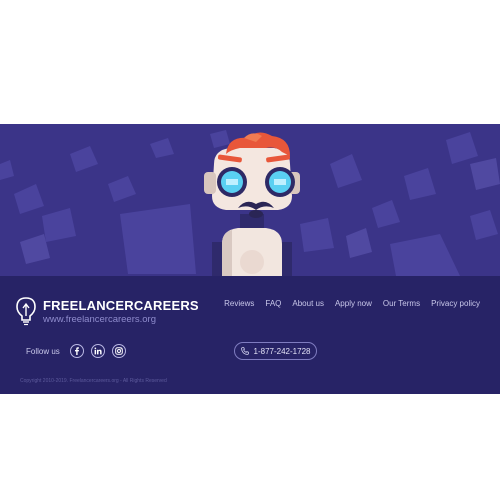  I want to click on nav-link-about-us: About us, so click(308, 303).